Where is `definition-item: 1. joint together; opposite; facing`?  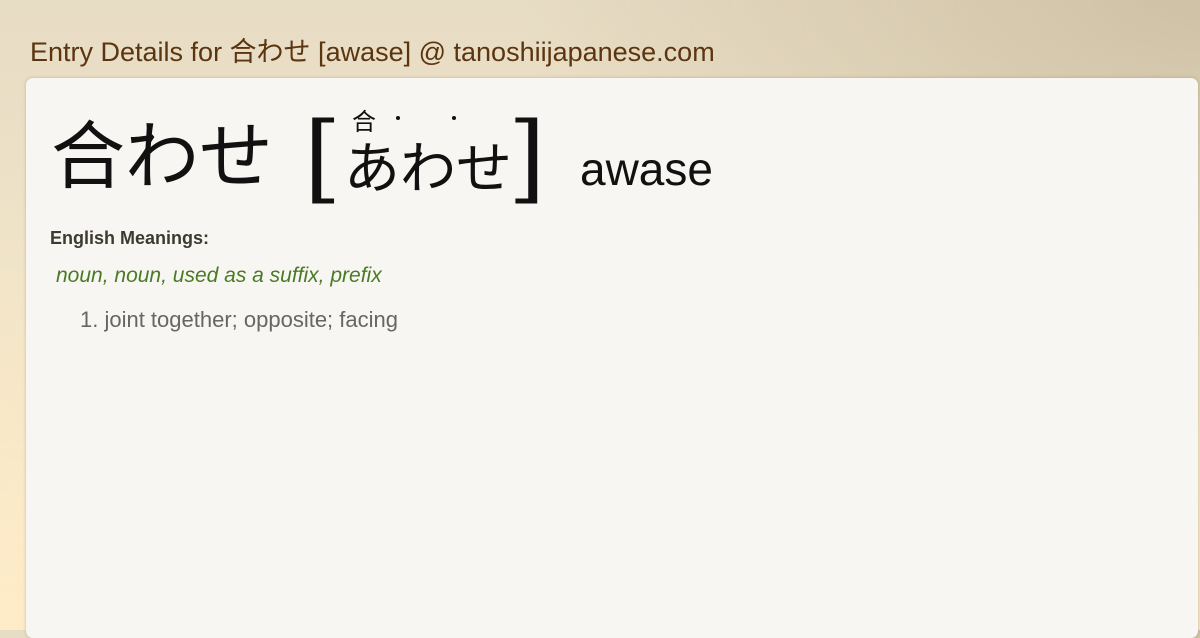
definition-item: 1. joint together; opposite; facing is located at coordinates (239, 319).